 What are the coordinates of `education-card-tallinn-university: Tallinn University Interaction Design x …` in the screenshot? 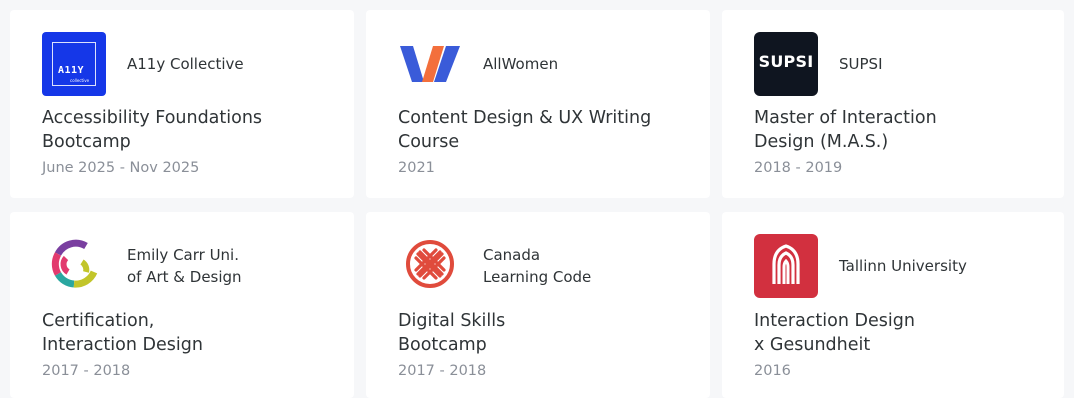 It's located at (893, 305).